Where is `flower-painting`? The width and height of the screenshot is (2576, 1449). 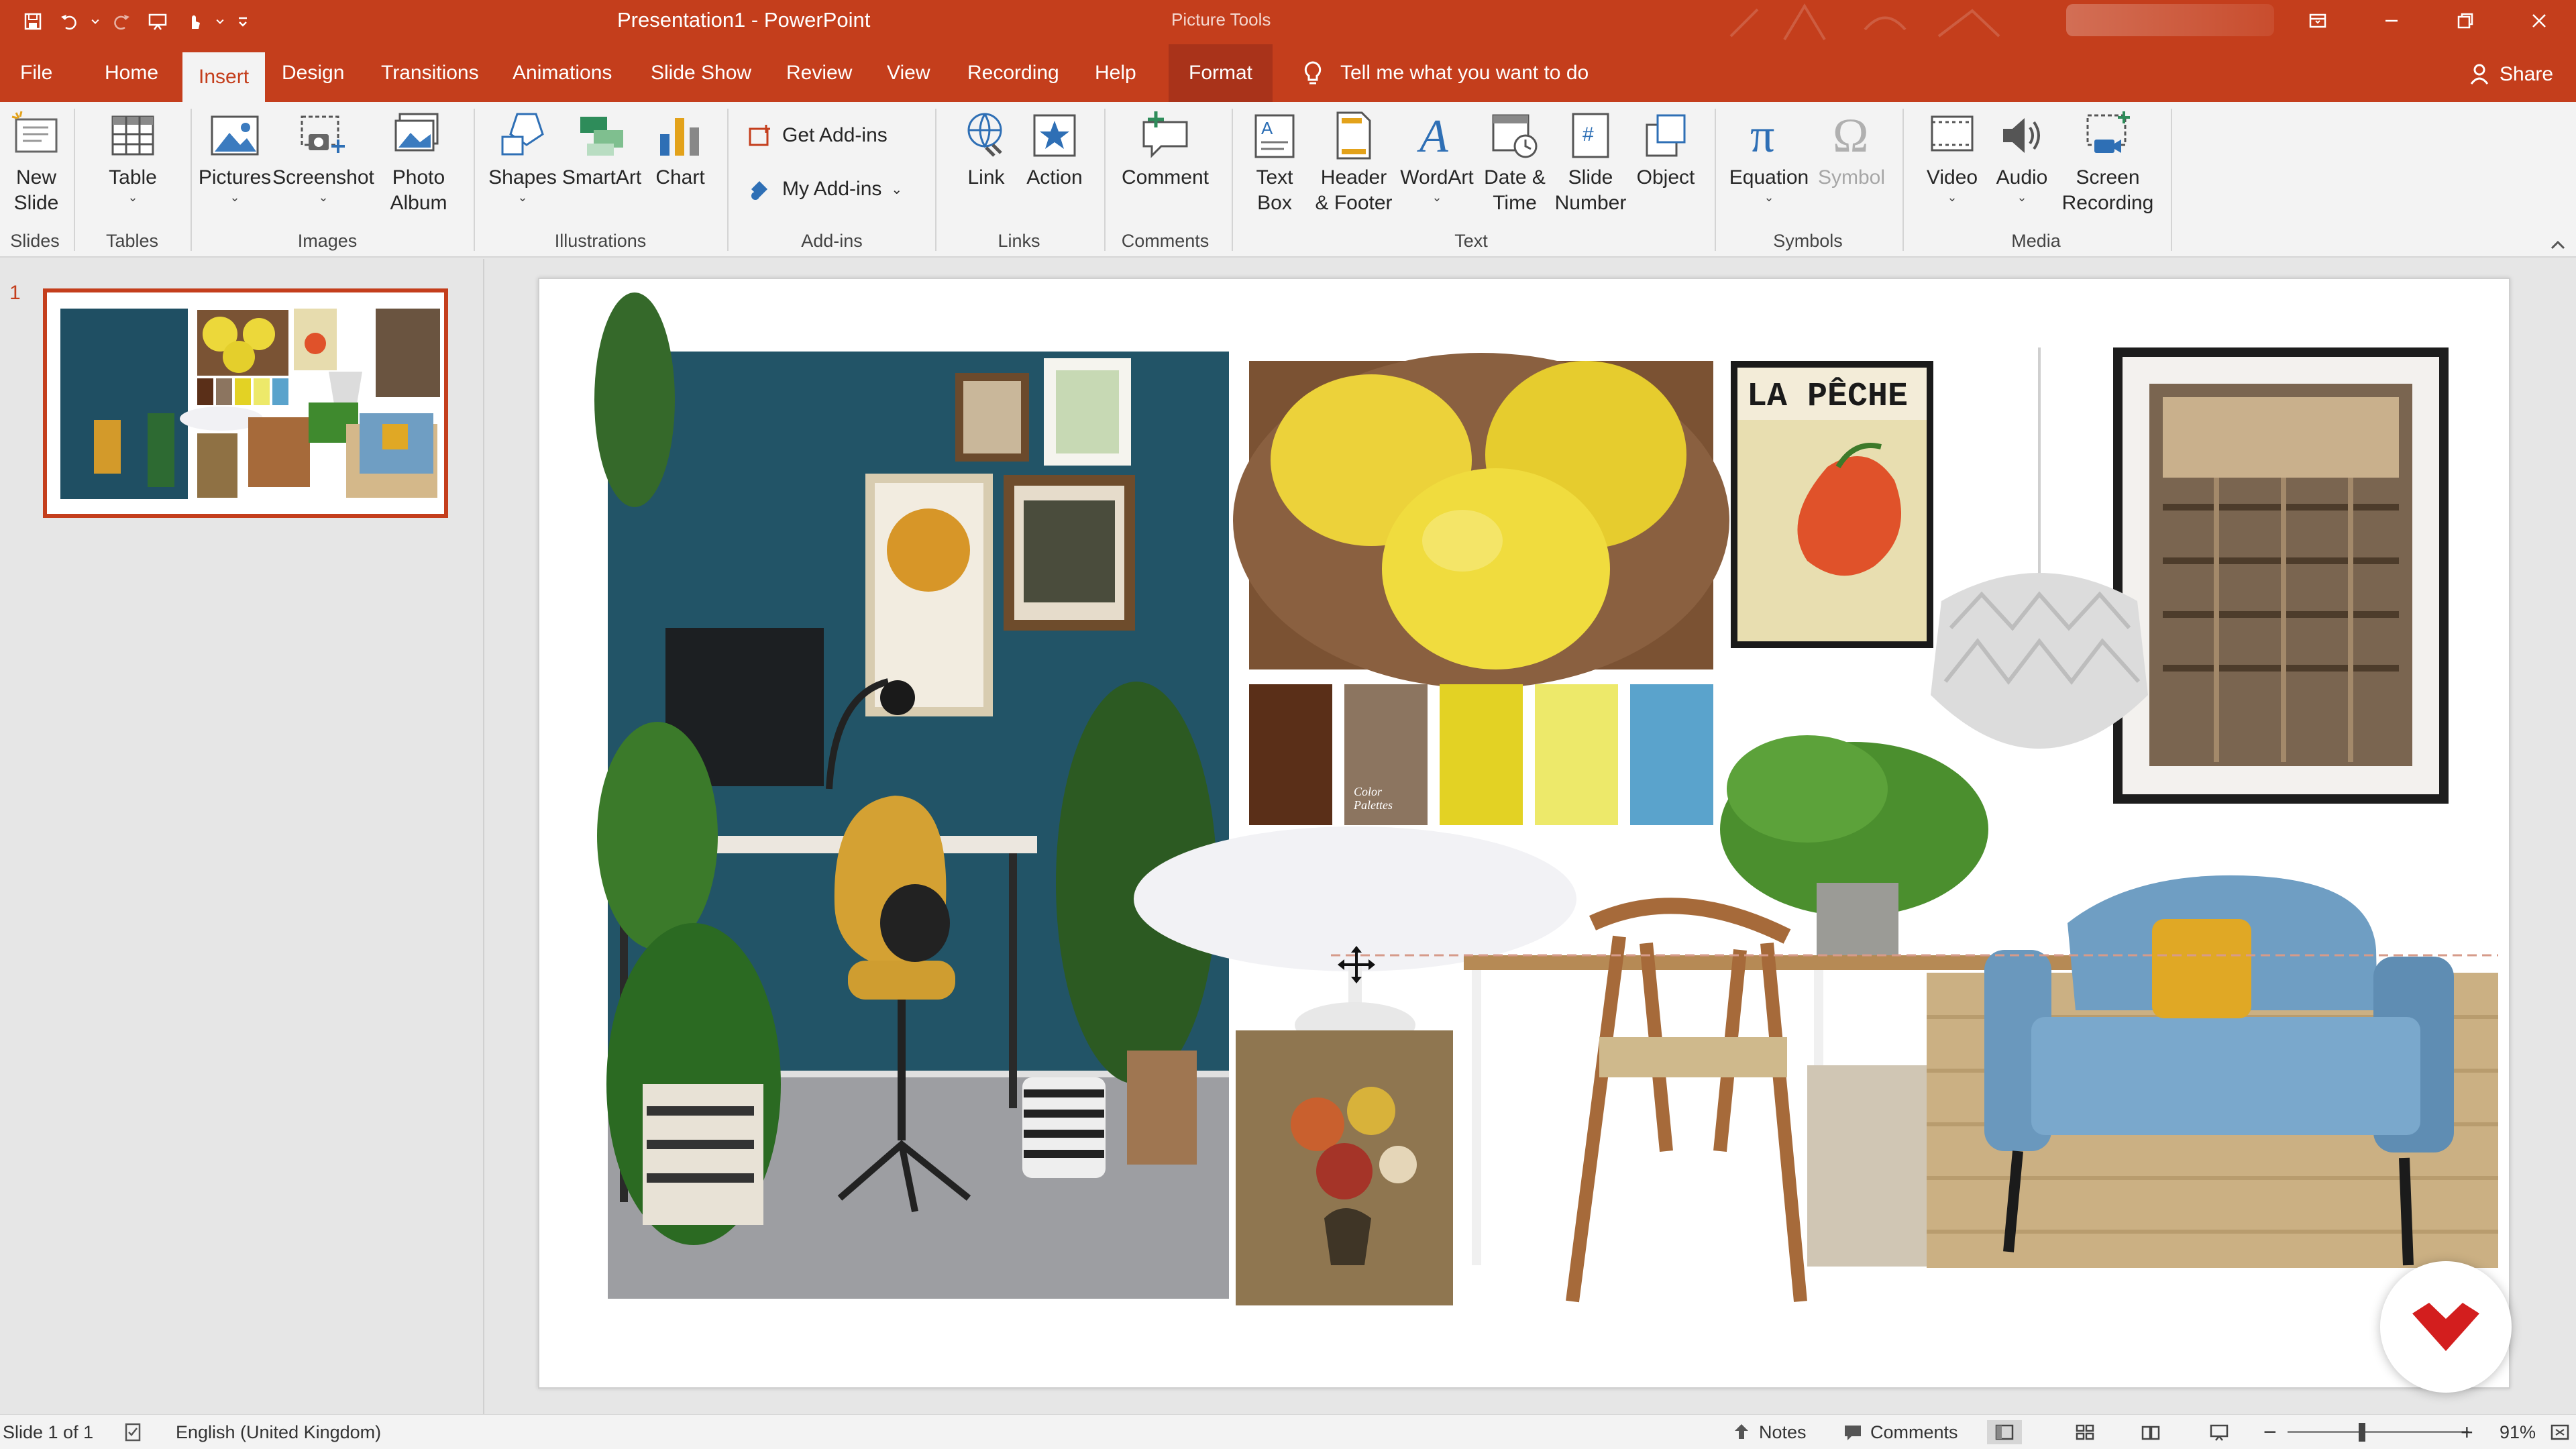 flower-painting is located at coordinates (1344, 1167).